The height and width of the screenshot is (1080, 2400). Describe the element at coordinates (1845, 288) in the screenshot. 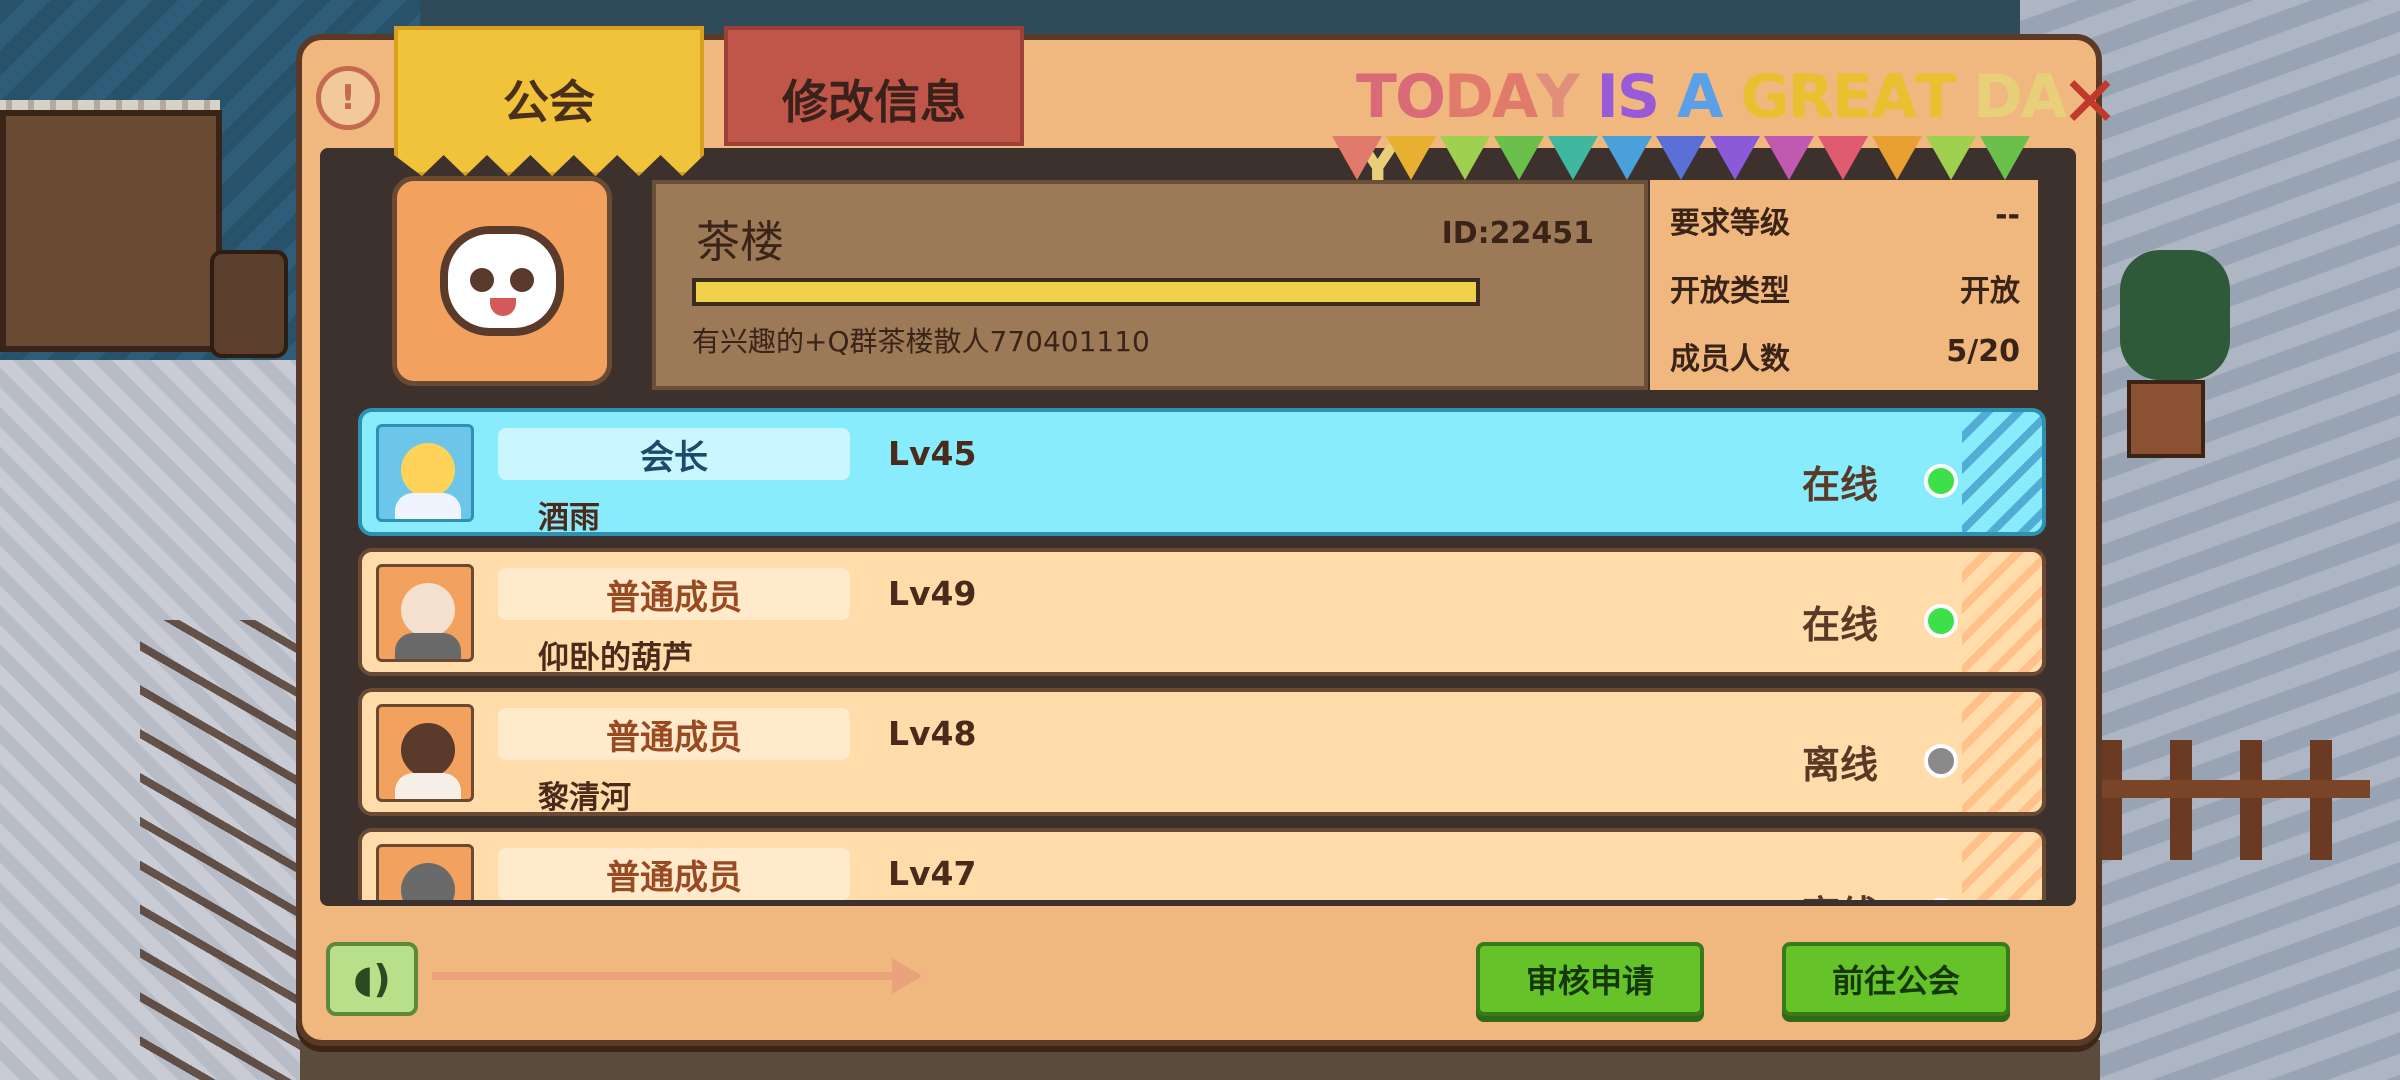

I see `stat-open-type: 开放类型 开放` at that location.